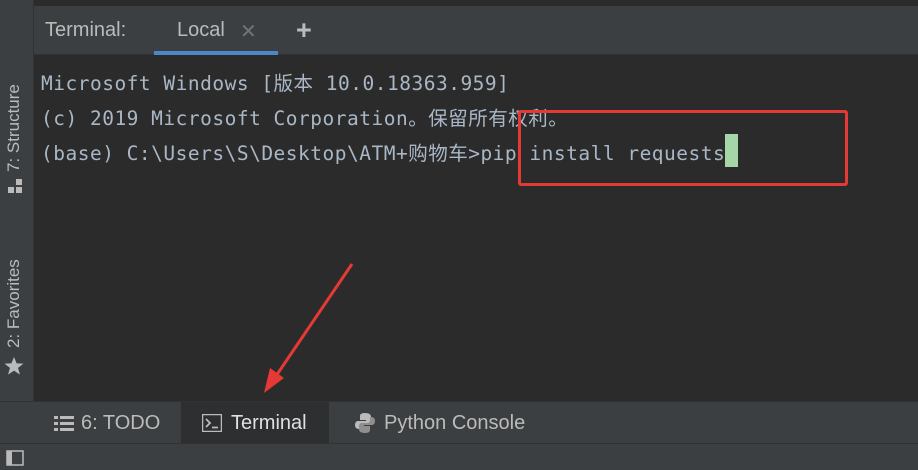 This screenshot has height=470, width=918. I want to click on console-line: (c) 2019 Microsoft Corporation。保留所有权利。, so click(305, 118).